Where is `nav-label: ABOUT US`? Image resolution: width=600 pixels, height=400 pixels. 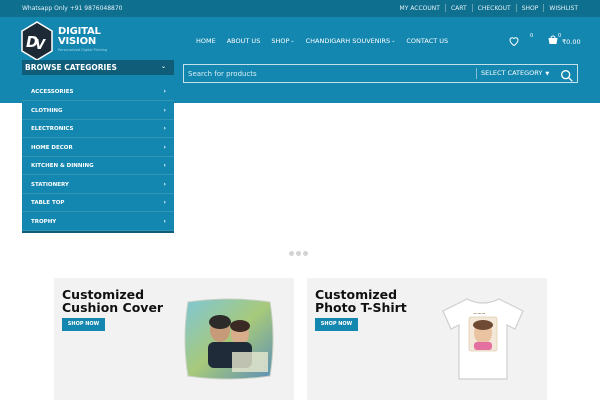
nav-label: ABOUT US is located at coordinates (243, 41).